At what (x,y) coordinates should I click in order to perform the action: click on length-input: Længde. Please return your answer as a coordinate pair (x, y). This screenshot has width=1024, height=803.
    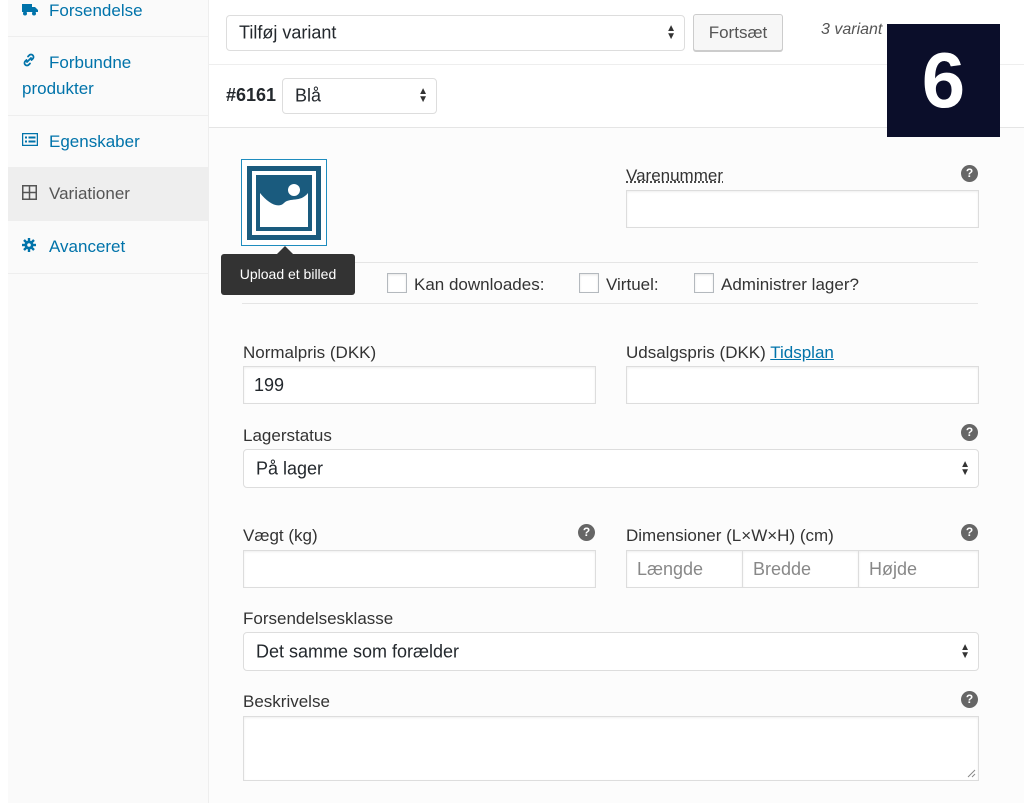
    Looking at the image, I should click on (684, 569).